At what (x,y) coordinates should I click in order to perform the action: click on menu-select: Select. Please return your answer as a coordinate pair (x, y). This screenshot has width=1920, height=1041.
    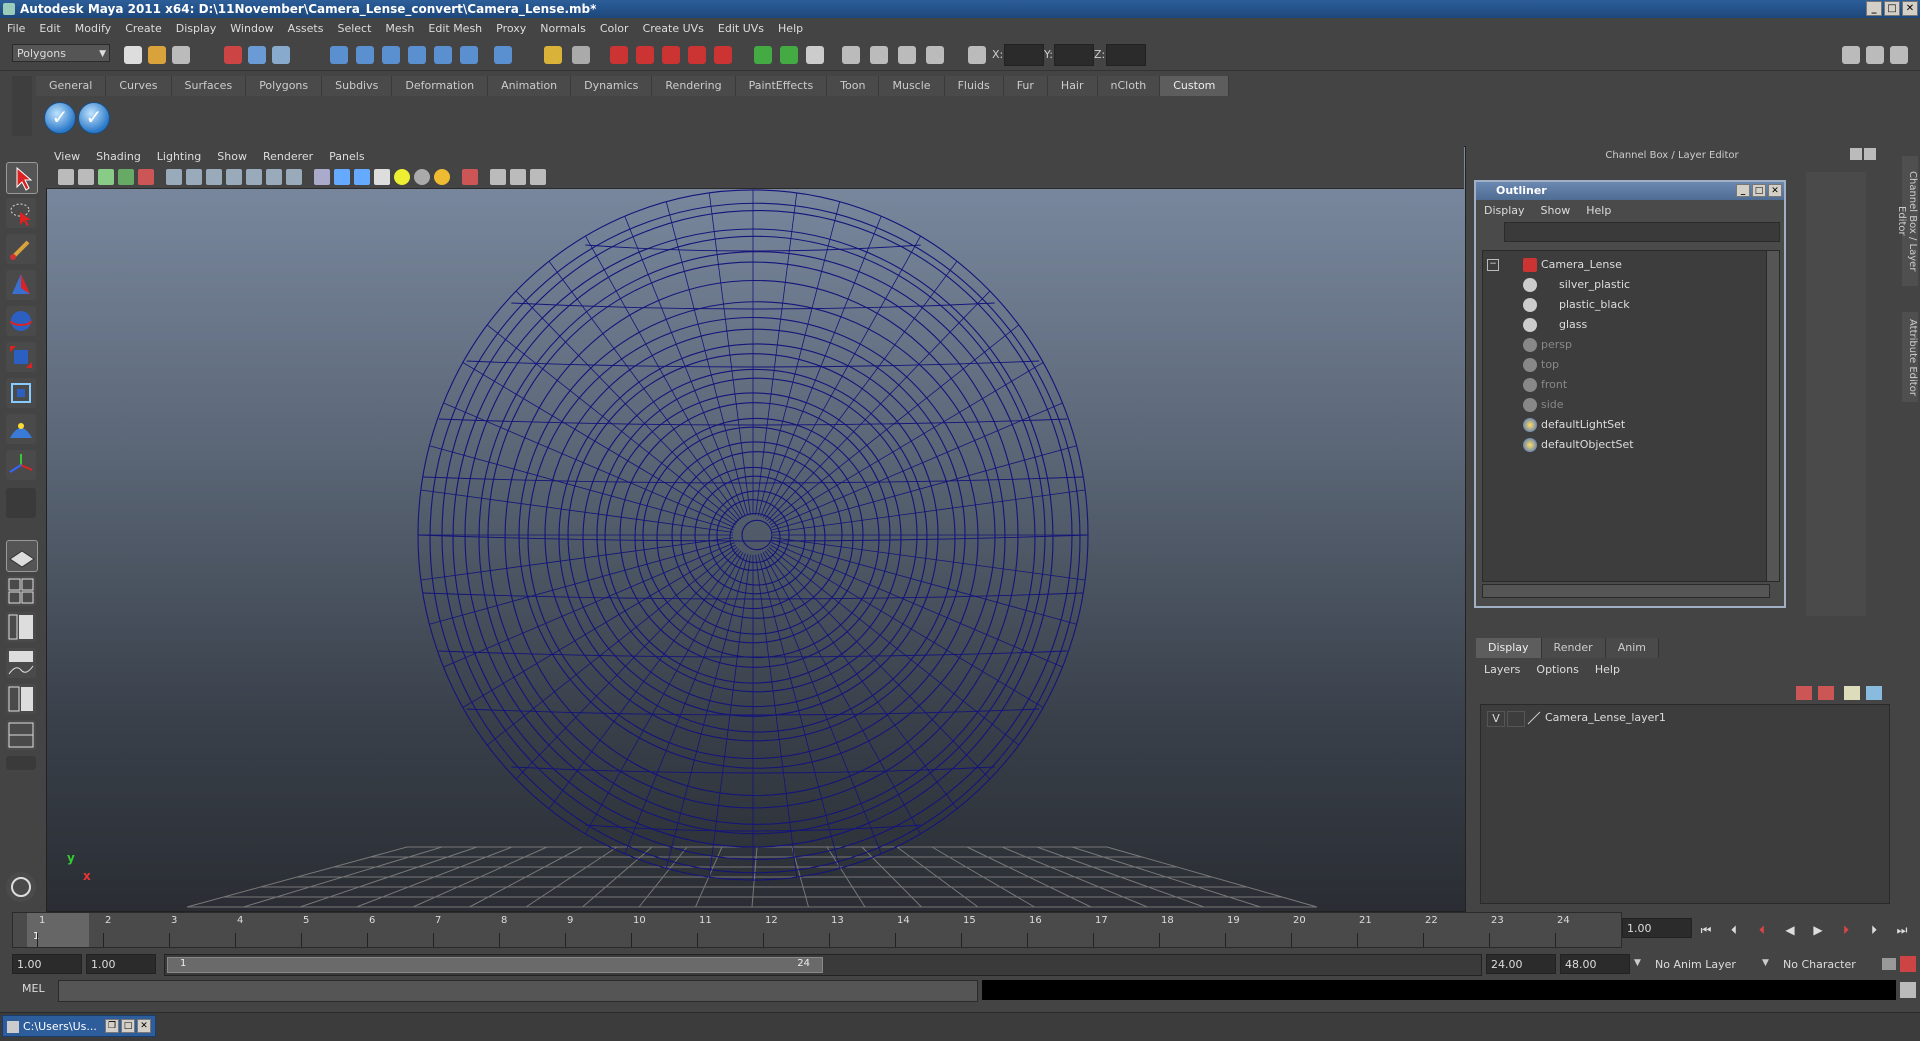
    Looking at the image, I should click on (354, 28).